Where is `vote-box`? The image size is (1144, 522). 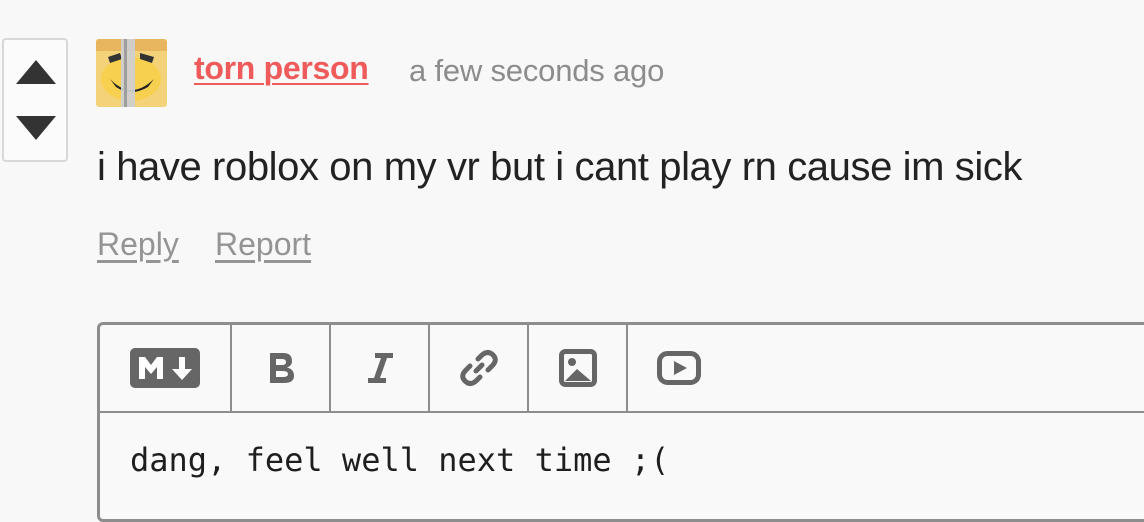
vote-box is located at coordinates (35, 100).